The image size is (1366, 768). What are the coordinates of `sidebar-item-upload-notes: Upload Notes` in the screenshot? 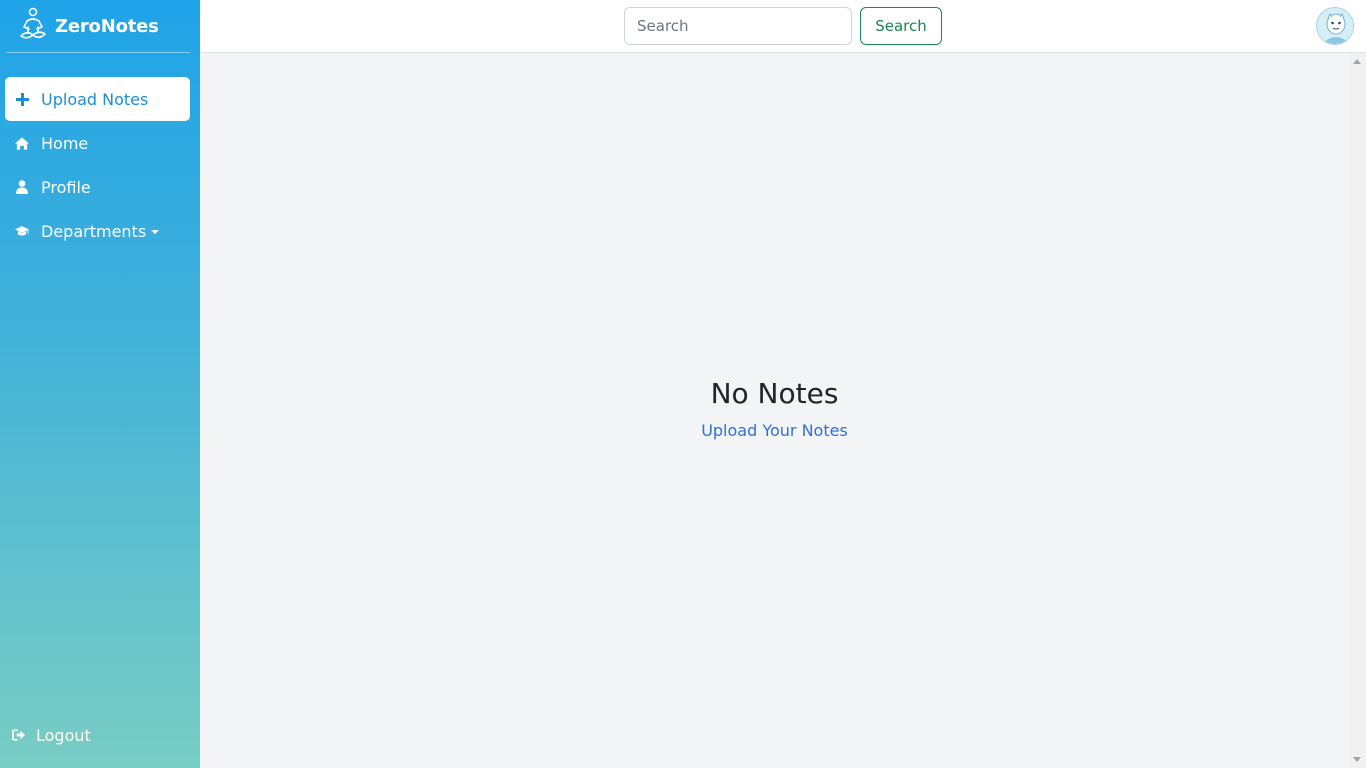 It's located at (97, 99).